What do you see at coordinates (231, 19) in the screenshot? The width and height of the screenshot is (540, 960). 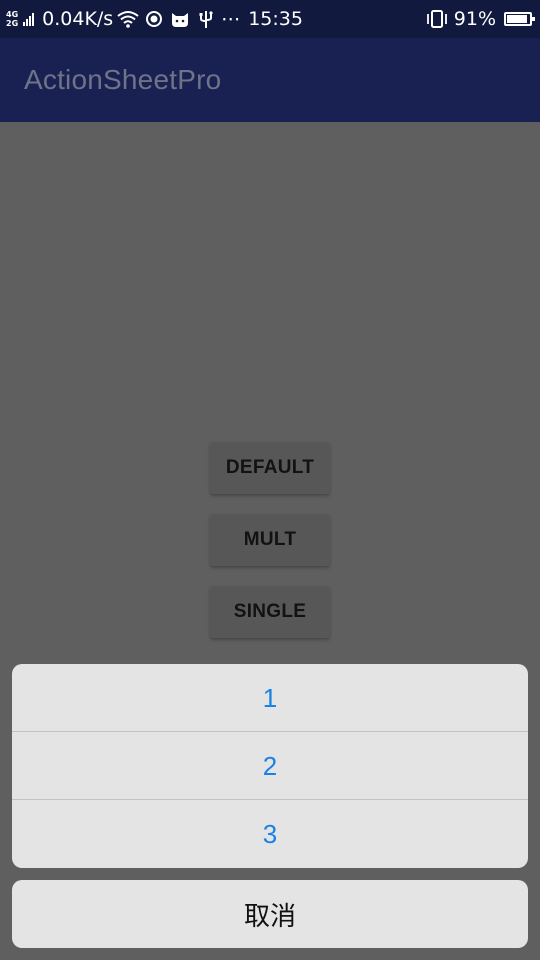 I see `more-notifications-icon: ⋯` at bounding box center [231, 19].